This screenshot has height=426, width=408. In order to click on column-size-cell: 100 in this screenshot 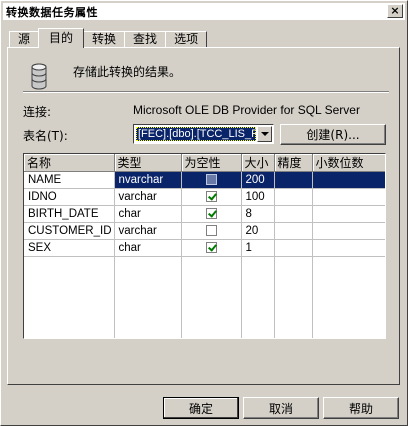, I will do `click(258, 197)`.